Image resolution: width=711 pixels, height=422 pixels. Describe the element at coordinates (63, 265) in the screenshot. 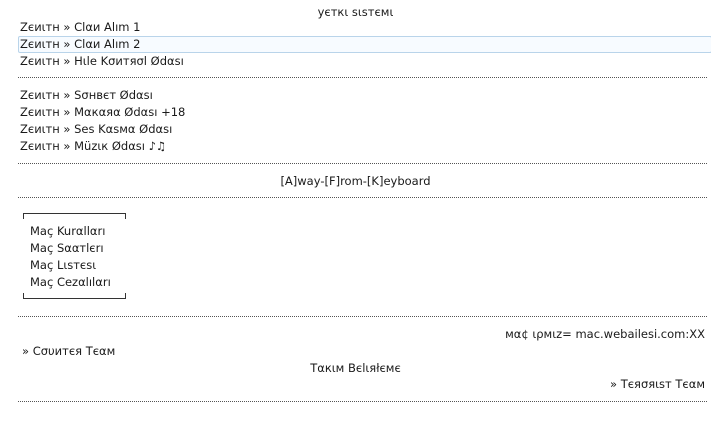

I see `channel-mac-listesi: Maç Lιsтєsι` at that location.